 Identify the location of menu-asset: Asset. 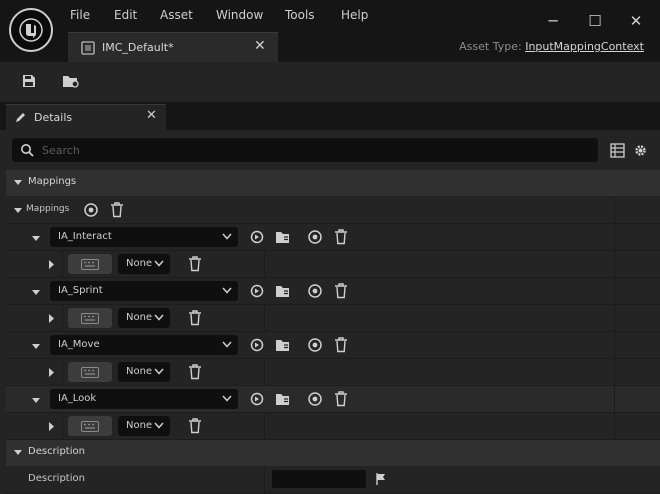
(176, 15).